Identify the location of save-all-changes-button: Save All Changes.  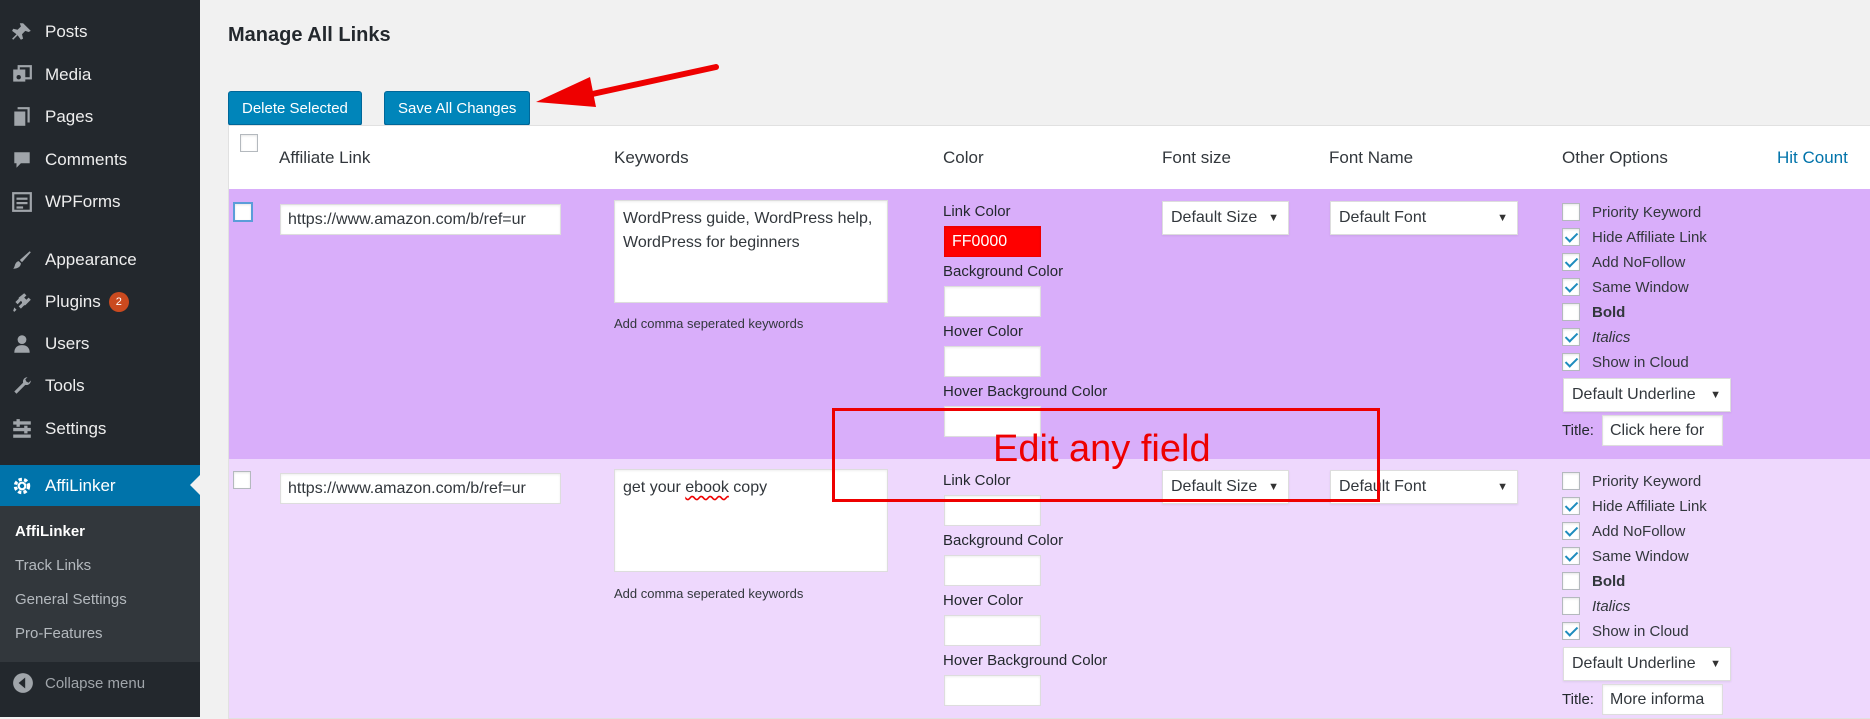
(457, 108).